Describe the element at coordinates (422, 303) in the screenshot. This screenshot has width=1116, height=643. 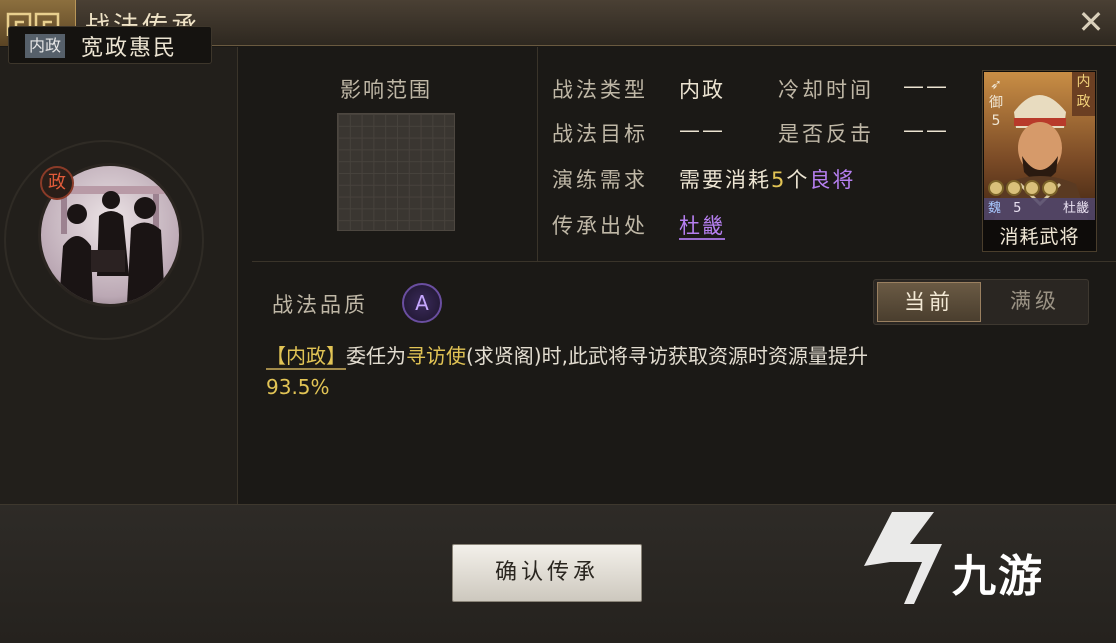
I see `quality-grade-badge: A` at that location.